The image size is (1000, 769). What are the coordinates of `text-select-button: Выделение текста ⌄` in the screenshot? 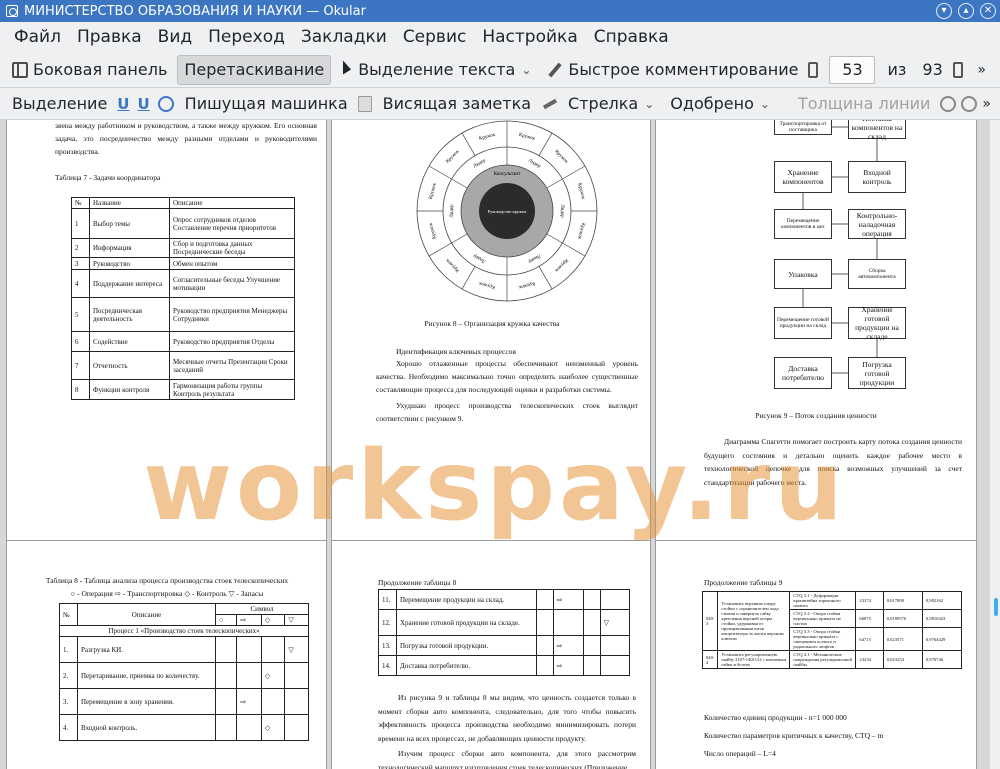 It's located at (436, 70).